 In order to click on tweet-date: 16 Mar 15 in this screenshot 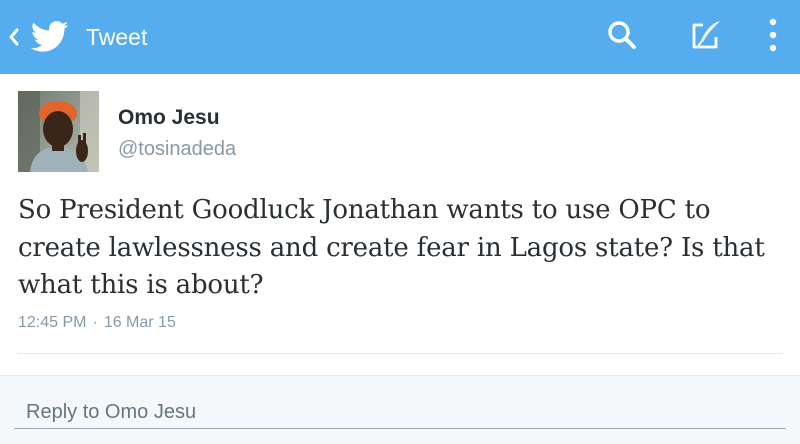, I will do `click(139, 322)`.